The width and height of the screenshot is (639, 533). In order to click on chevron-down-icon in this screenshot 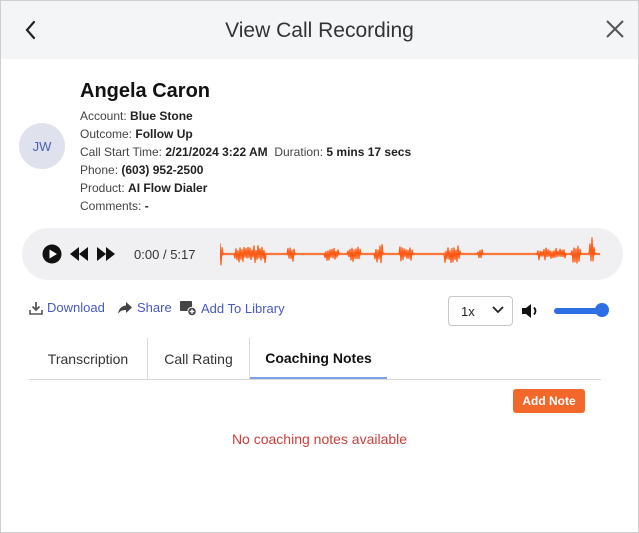, I will do `click(498, 310)`.